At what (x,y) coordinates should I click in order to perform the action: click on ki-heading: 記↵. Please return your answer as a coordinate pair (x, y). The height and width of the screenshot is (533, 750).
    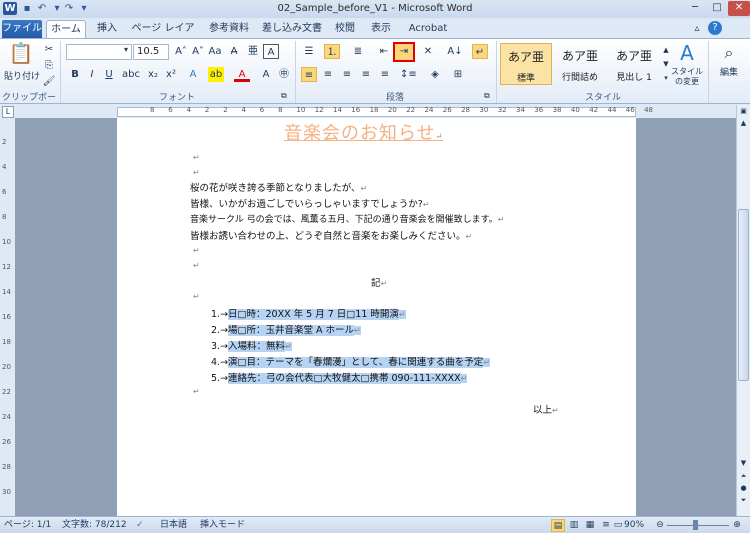
    Looking at the image, I should click on (379, 282).